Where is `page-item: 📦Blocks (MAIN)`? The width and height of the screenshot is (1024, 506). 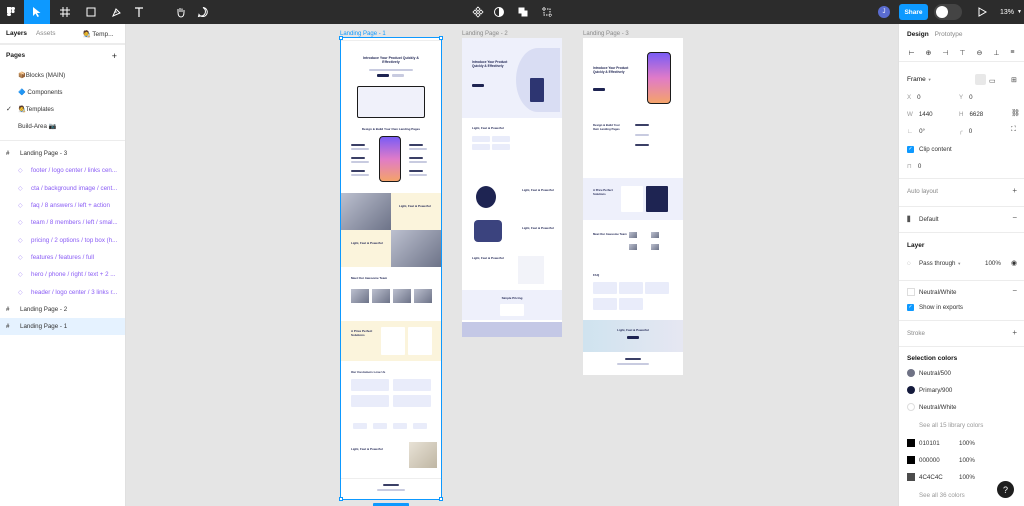
page-item: 📦Blocks (MAIN) is located at coordinates (62, 74).